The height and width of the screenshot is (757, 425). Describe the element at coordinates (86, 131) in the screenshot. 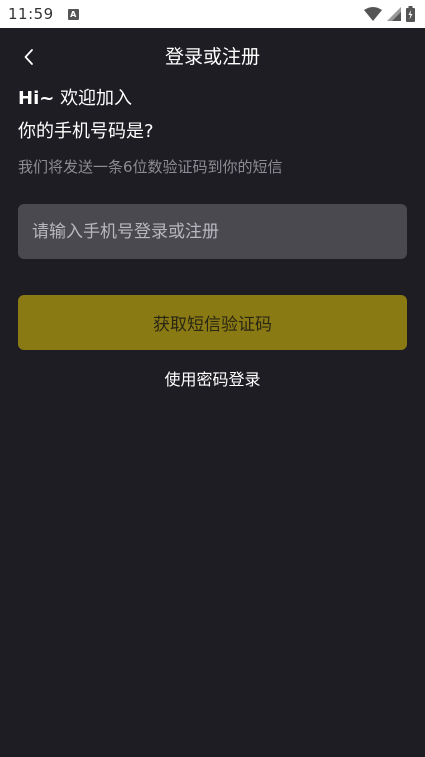

I see `phone-question: 你的手机号码是?` at that location.